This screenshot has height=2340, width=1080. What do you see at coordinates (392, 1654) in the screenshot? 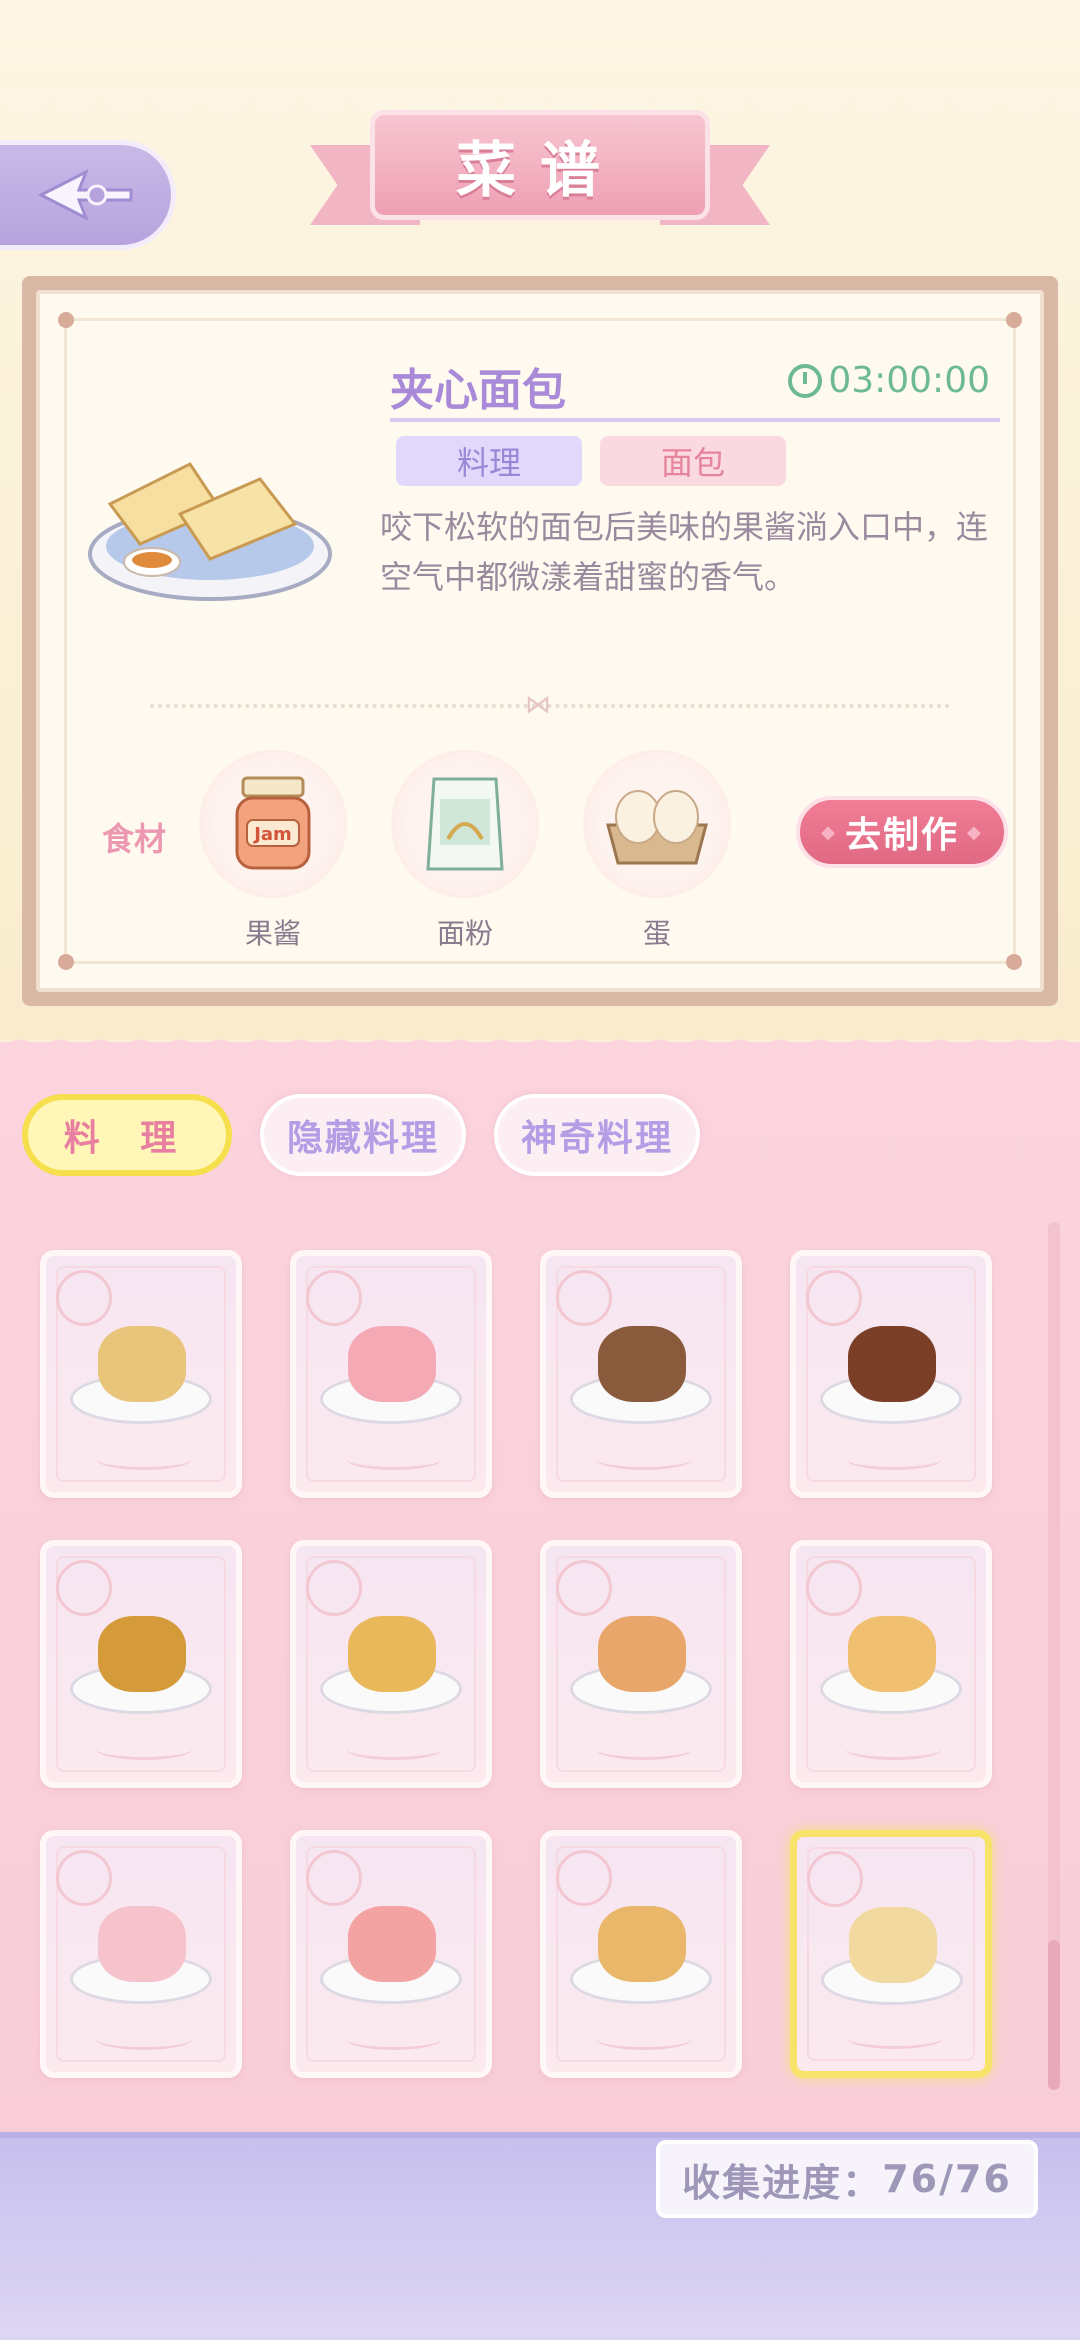
I see `pancake-platter-icon` at bounding box center [392, 1654].